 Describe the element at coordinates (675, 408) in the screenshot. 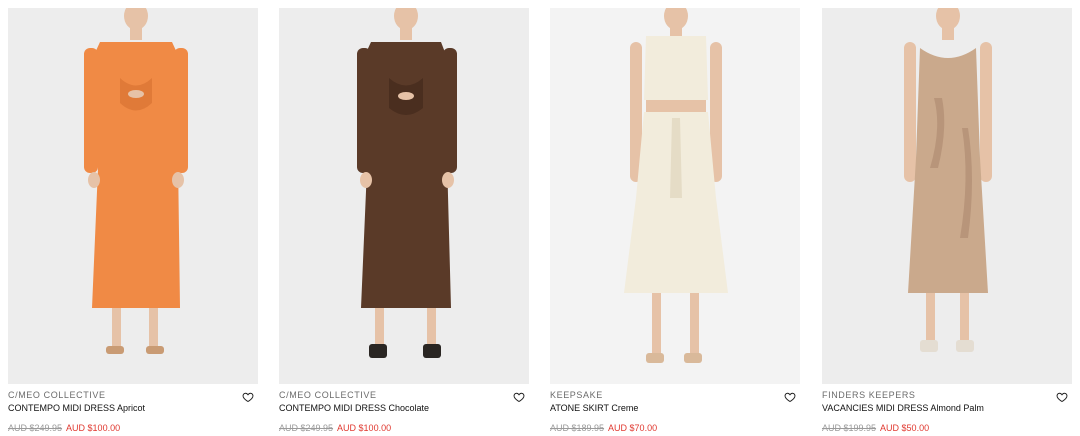

I see `product-title: ATONE SKIRT Creme` at that location.